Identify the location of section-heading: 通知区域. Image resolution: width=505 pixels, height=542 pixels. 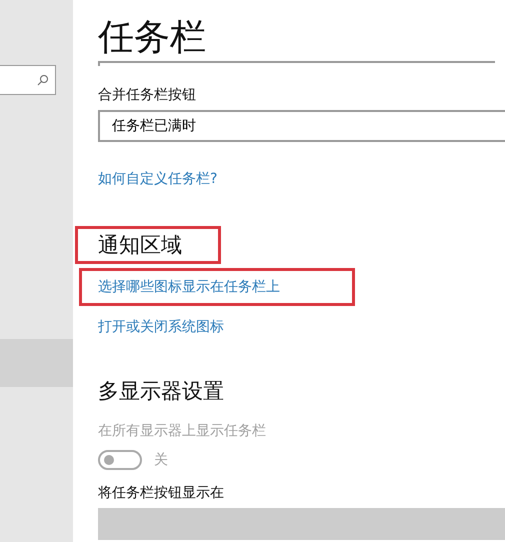
(148, 245).